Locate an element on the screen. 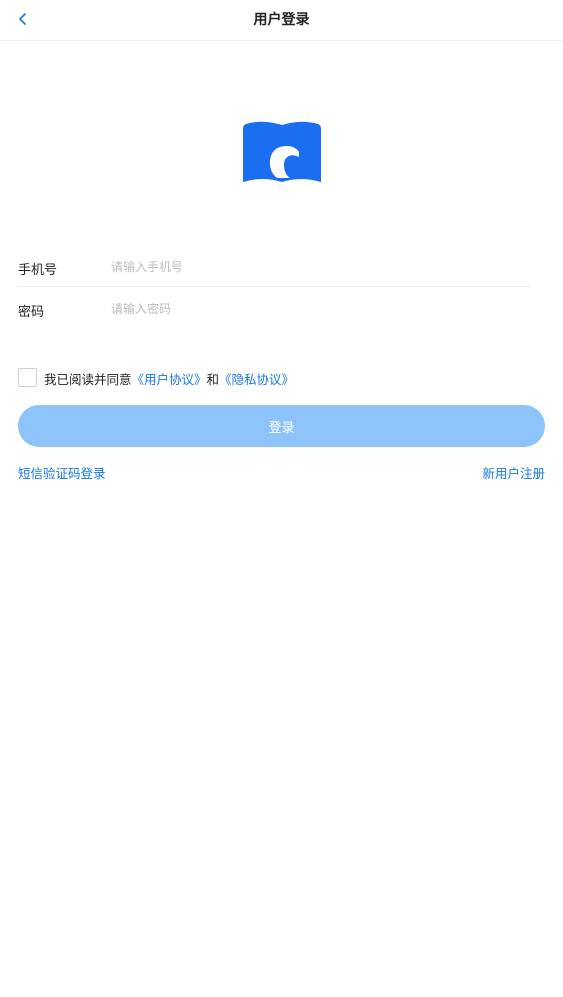 This screenshot has width=563, height=997. phone-row: 手机号 is located at coordinates (274, 267).